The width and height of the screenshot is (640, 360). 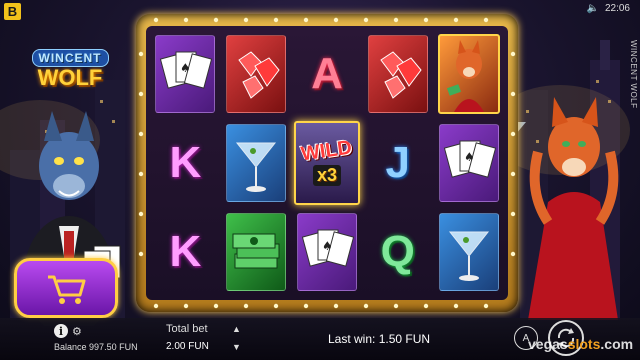 What do you see at coordinates (236, 329) in the screenshot?
I see `bet-increase-icon: ▲` at bounding box center [236, 329].